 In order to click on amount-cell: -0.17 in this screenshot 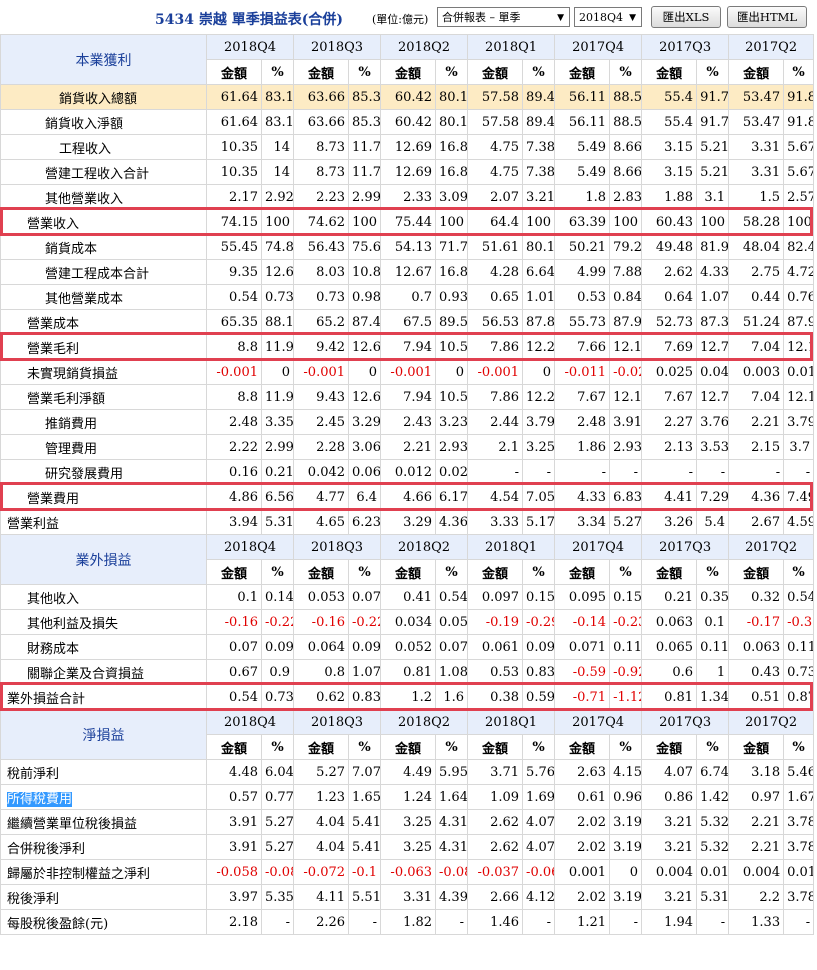, I will do `click(756, 622)`.